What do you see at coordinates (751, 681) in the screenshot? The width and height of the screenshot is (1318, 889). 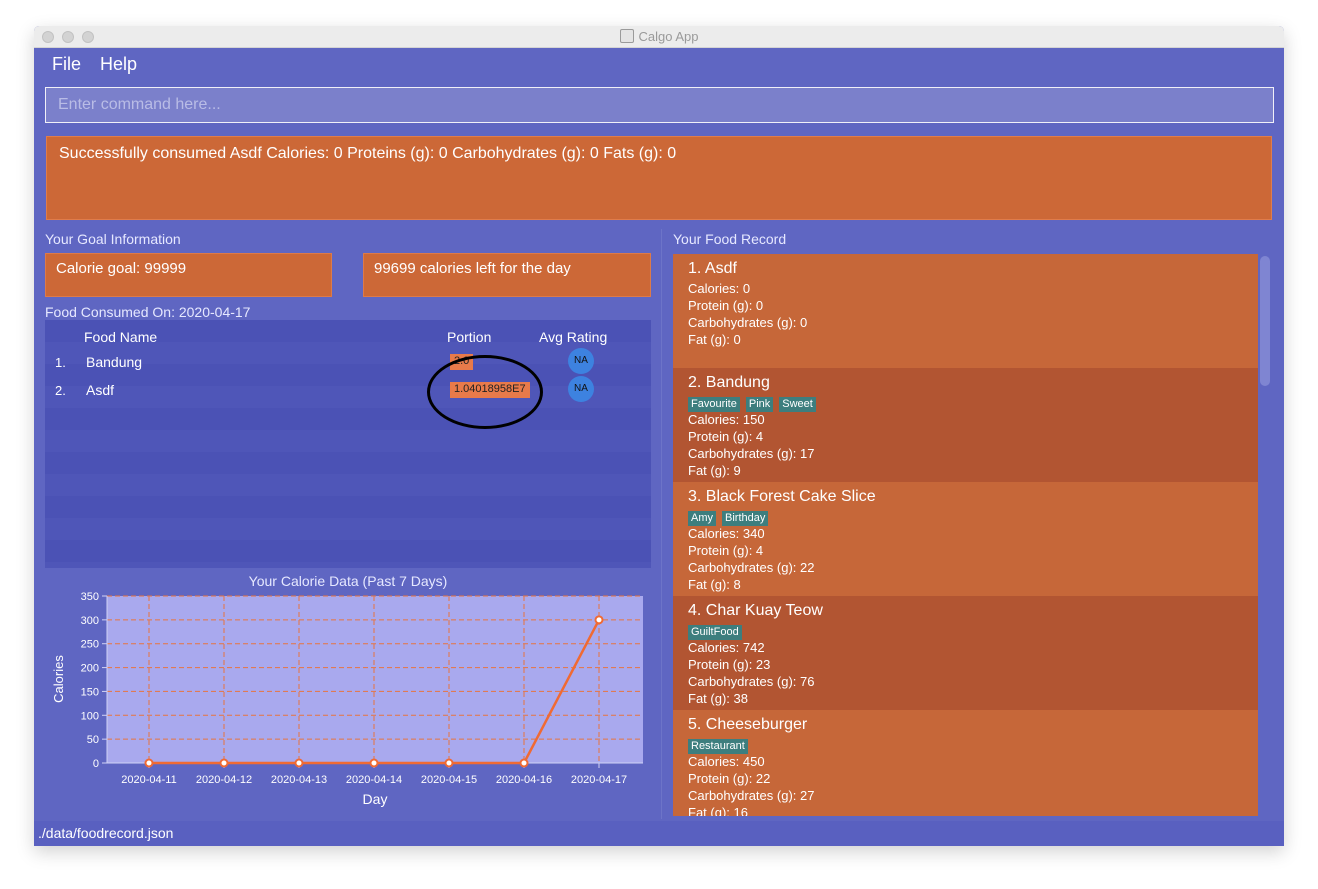 I see `record-carbs: Carbohydrates (g): 76` at bounding box center [751, 681].